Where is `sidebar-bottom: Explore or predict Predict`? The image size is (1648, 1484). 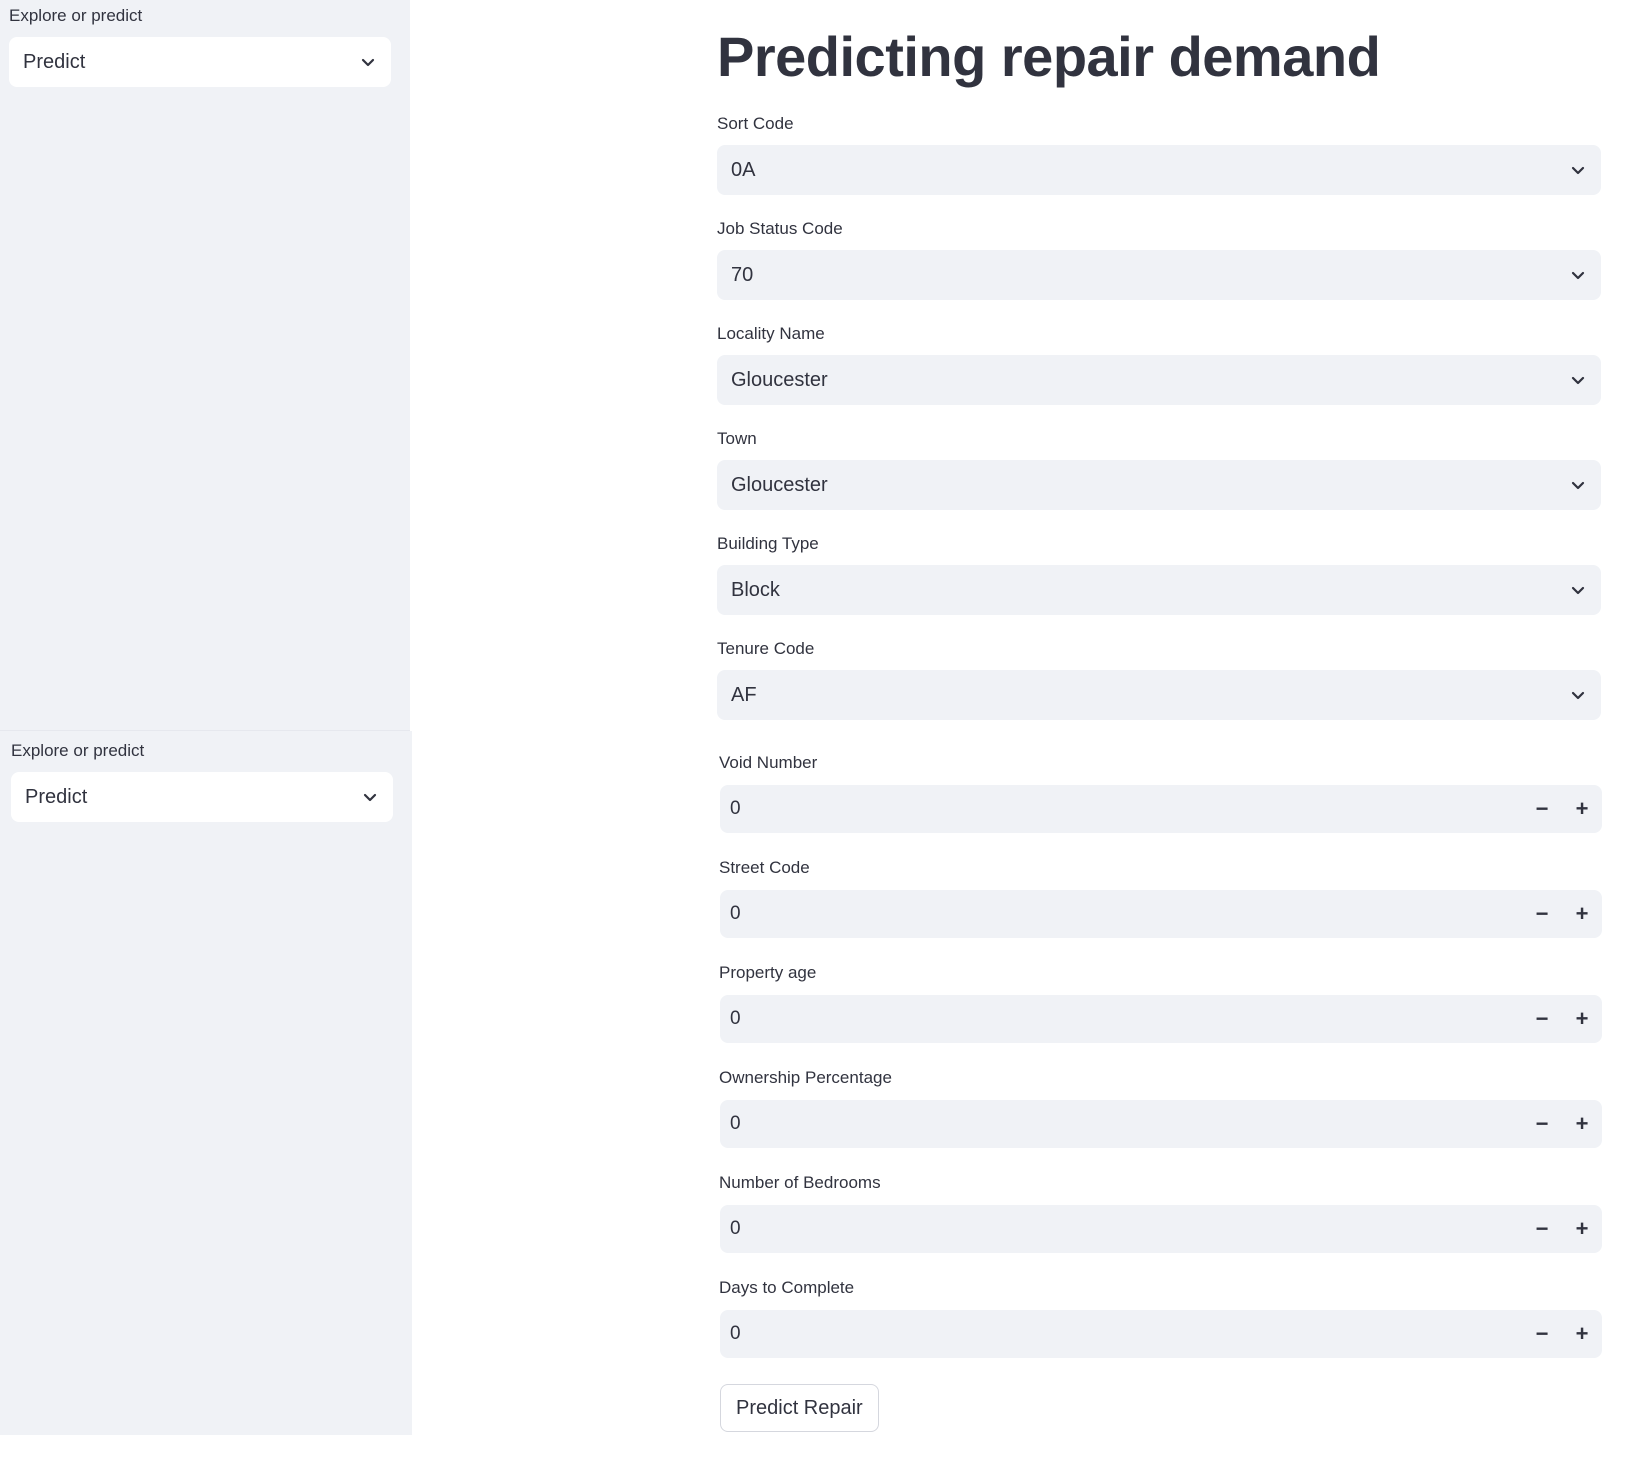 sidebar-bottom: Explore or predict Predict is located at coordinates (206, 1083).